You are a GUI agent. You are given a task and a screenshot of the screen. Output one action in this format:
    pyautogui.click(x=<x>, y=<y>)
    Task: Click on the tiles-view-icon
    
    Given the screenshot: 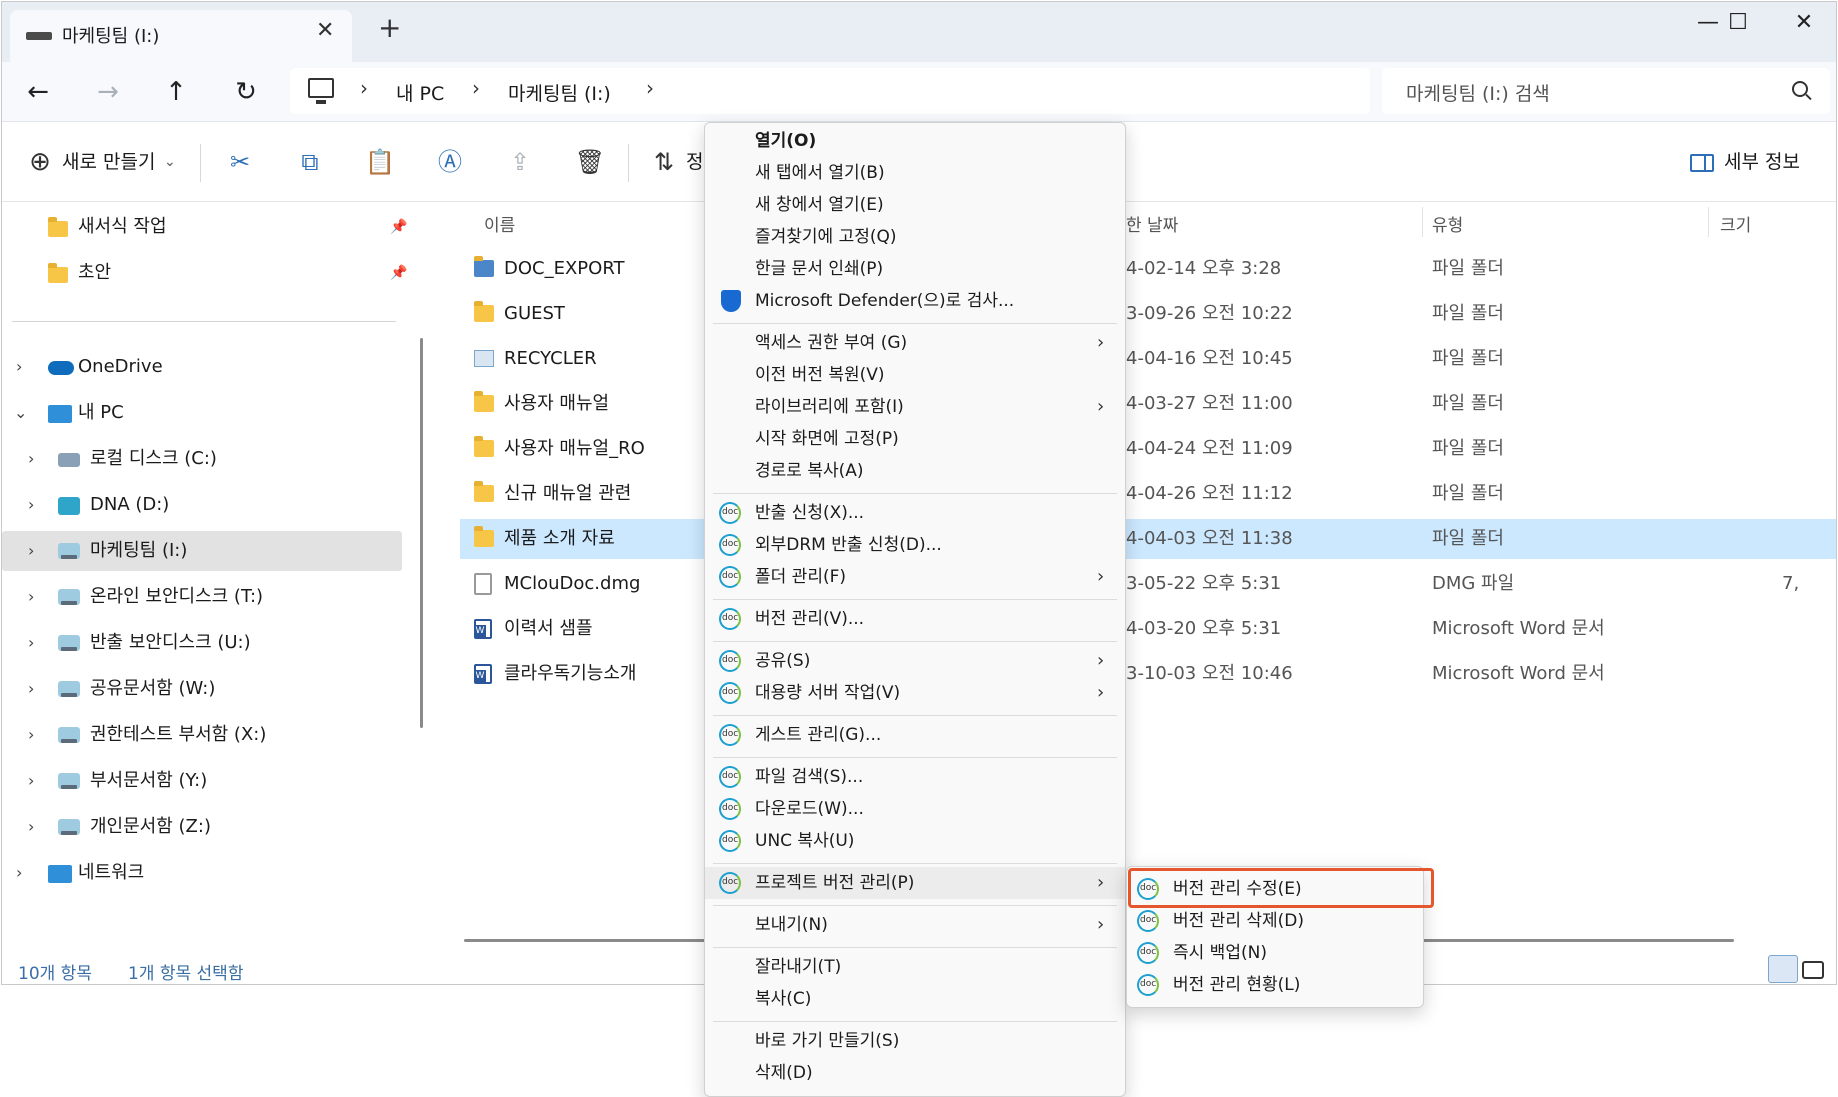 What is the action you would take?
    pyautogui.click(x=1813, y=970)
    